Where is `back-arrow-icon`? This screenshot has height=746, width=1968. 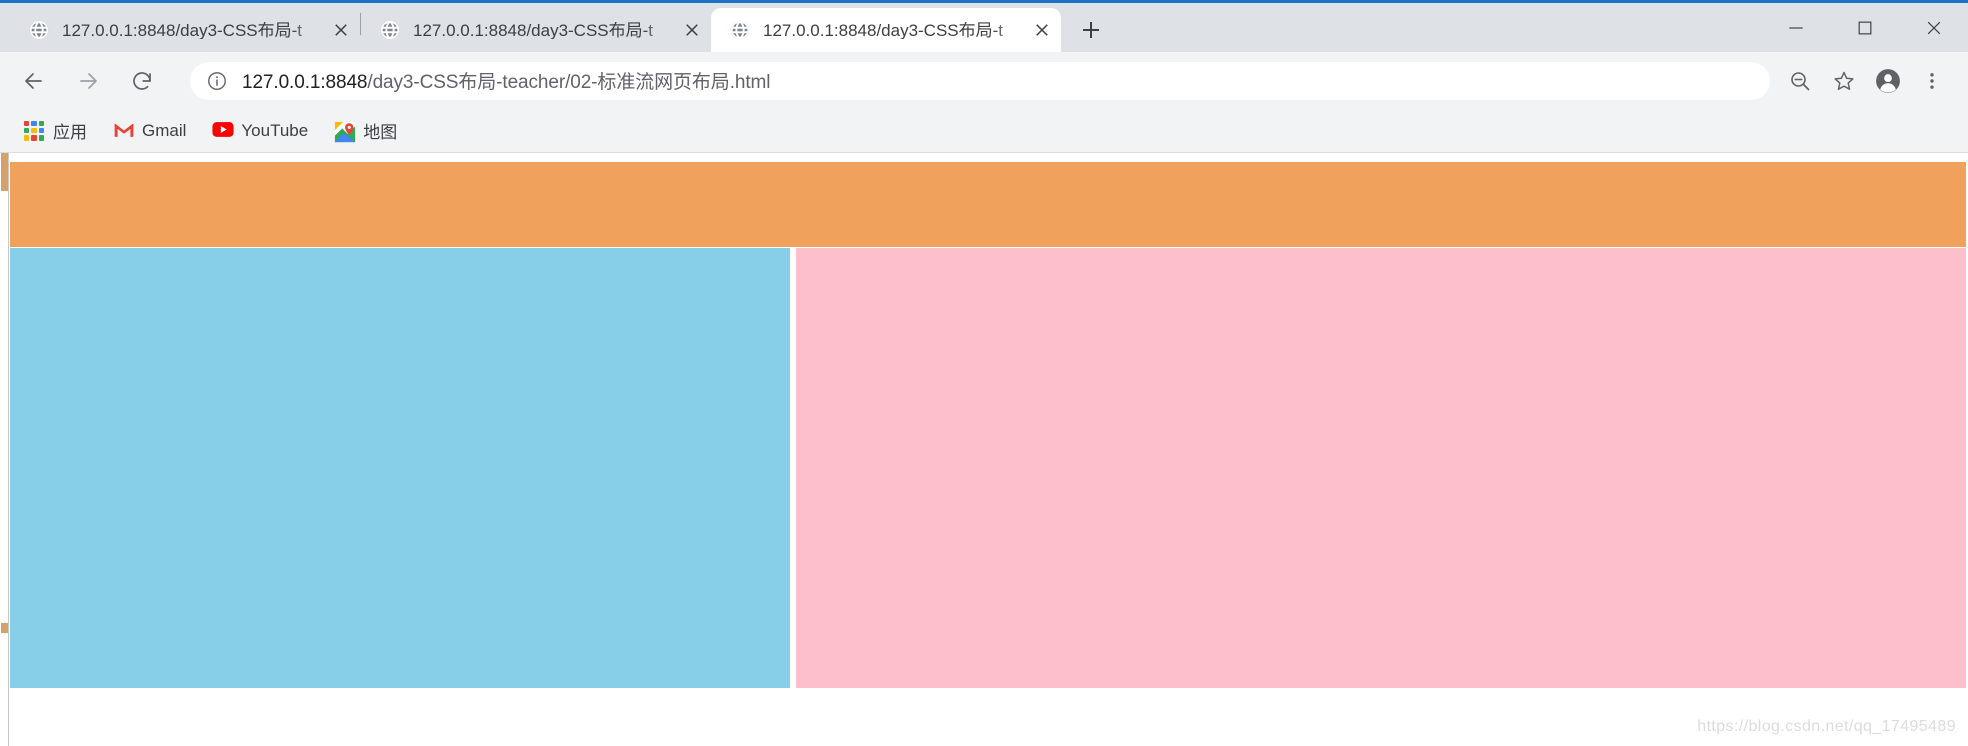 back-arrow-icon is located at coordinates (34, 81).